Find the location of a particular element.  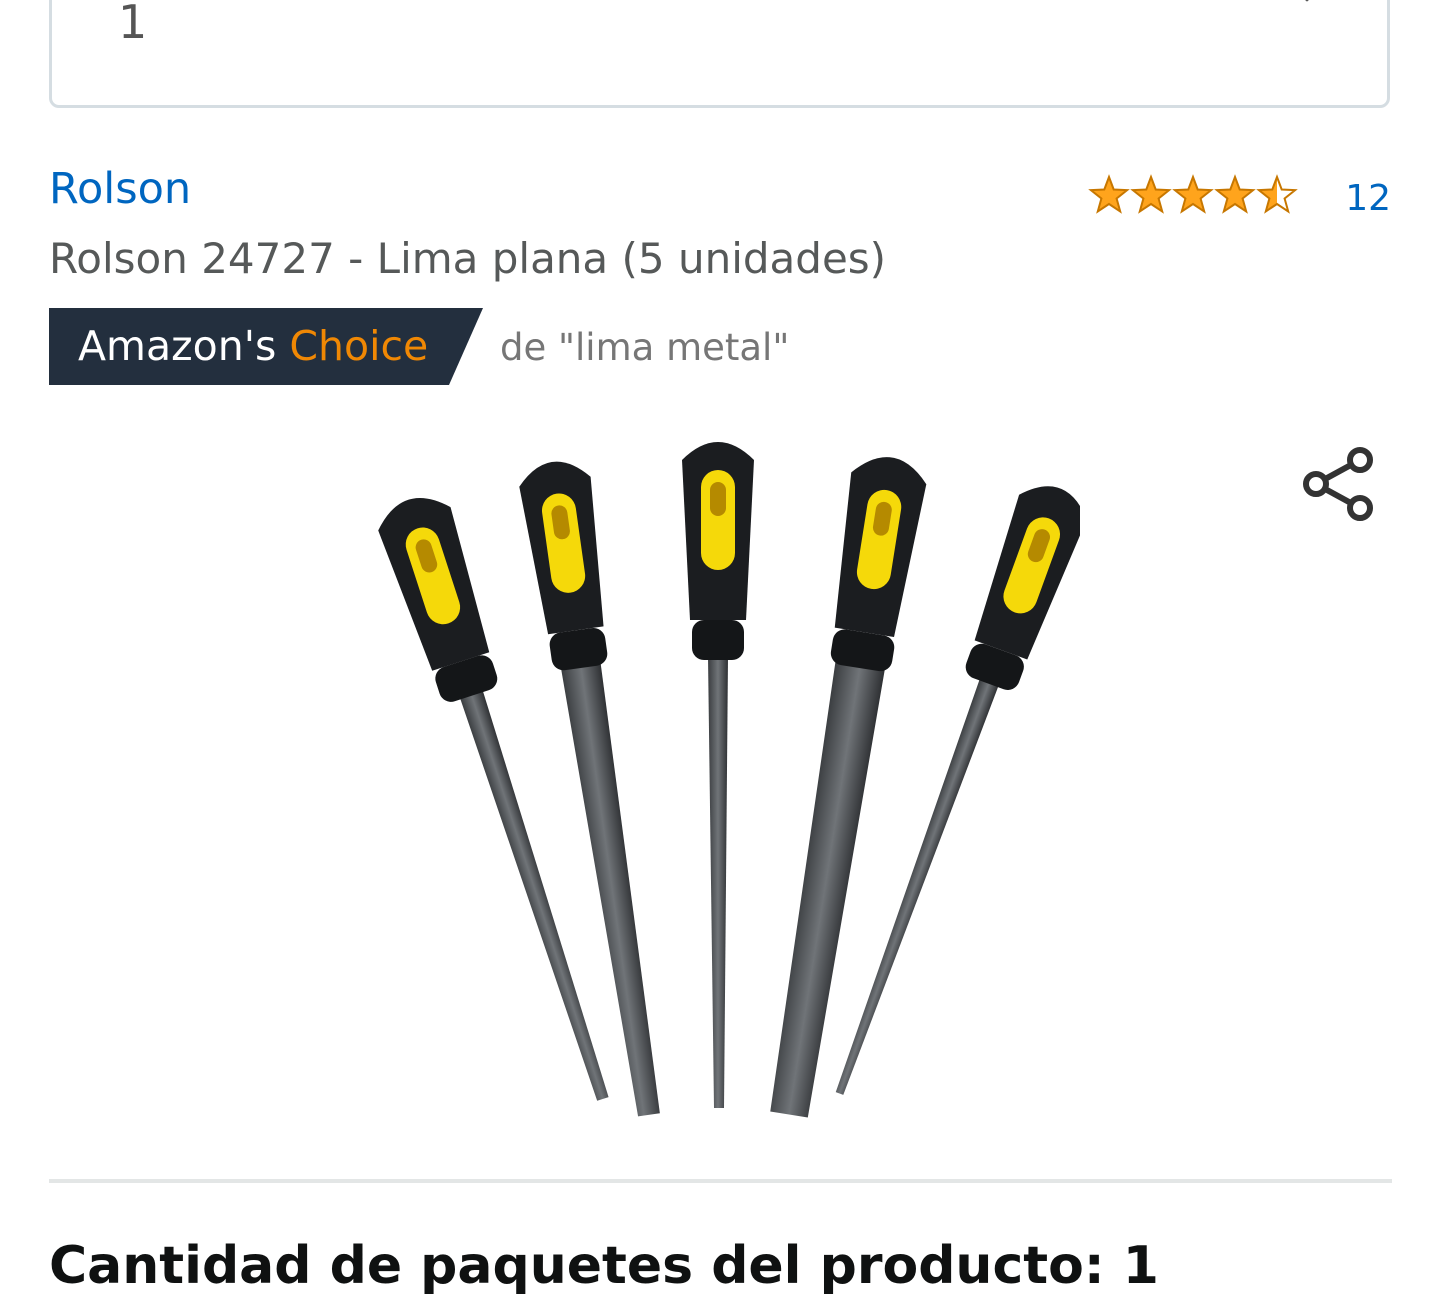

badge-prefix: Amazon's is located at coordinates (184, 346).